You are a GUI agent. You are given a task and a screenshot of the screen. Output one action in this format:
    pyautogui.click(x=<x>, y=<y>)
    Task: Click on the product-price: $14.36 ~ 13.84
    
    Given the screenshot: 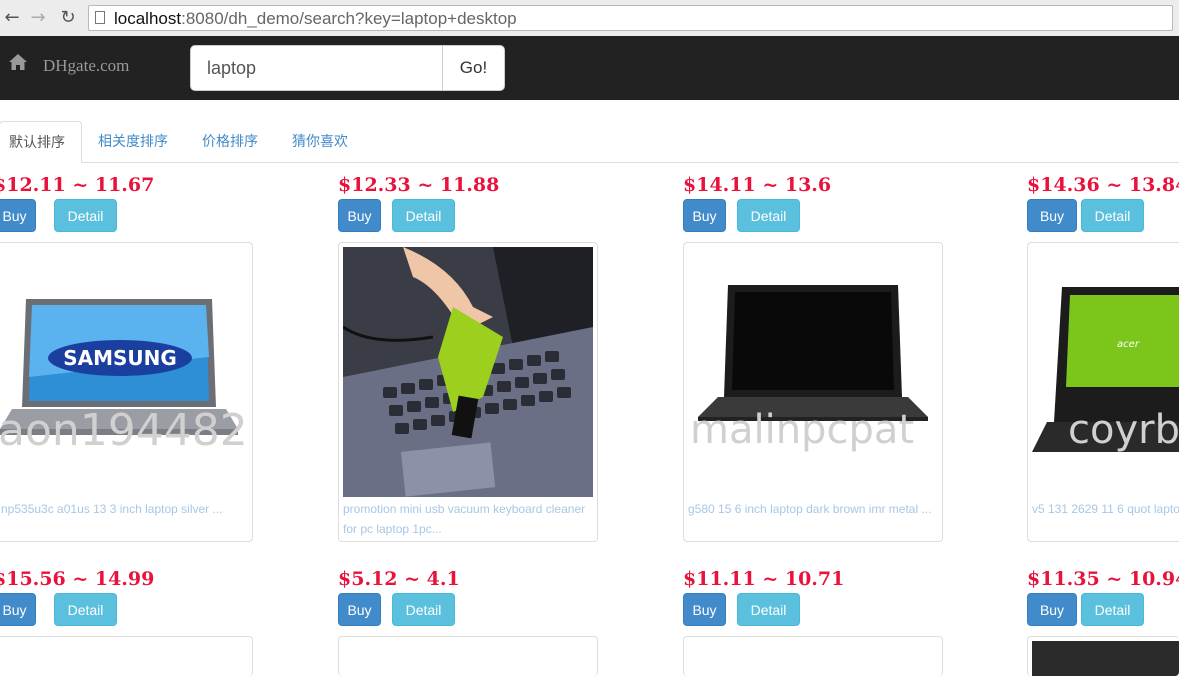 What is the action you would take?
    pyautogui.click(x=1103, y=185)
    